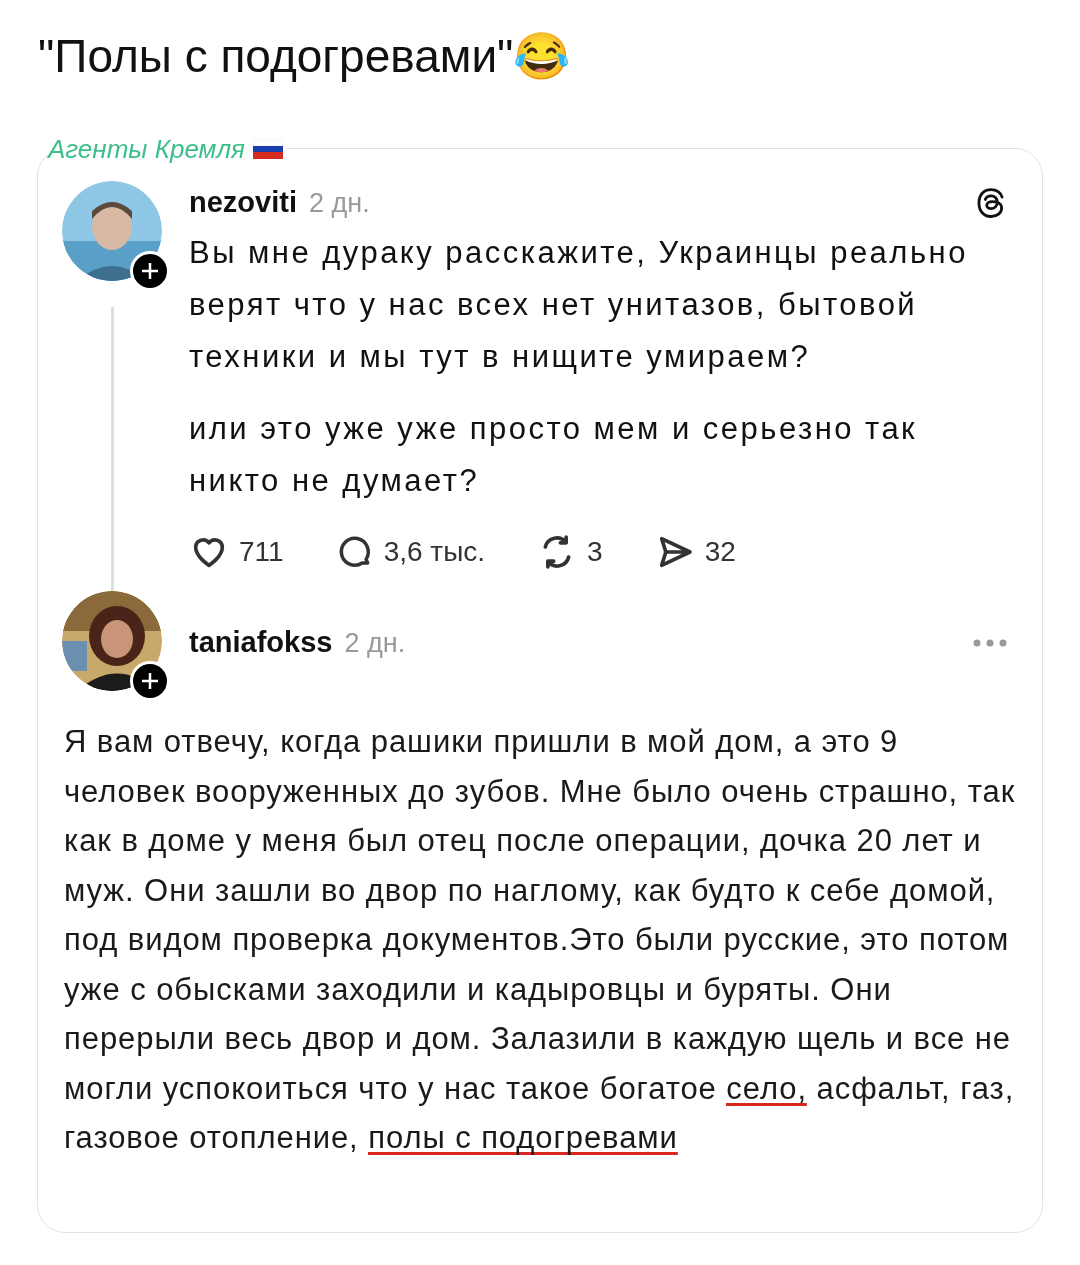 Image resolution: width=1080 pixels, height=1265 pixels. I want to click on username: nezoviti, so click(243, 203).